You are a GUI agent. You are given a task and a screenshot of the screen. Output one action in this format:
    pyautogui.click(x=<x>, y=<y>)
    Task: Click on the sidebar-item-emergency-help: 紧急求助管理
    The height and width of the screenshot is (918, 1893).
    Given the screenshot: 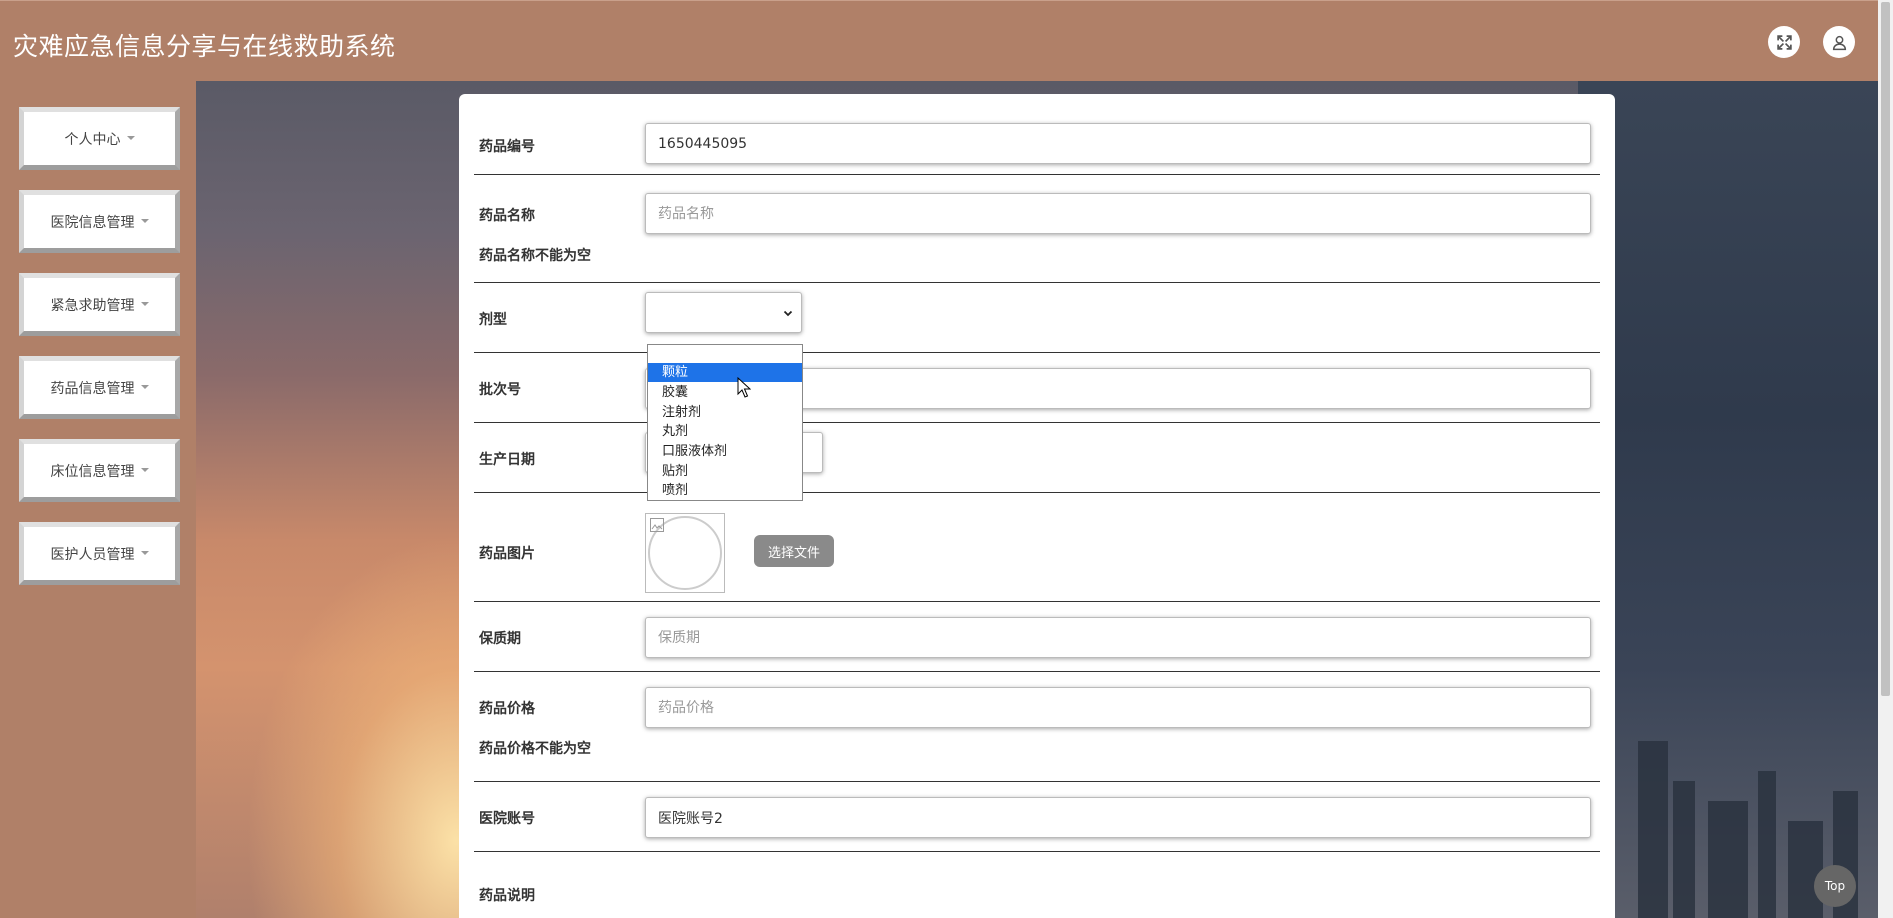 What is the action you would take?
    pyautogui.click(x=99, y=304)
    